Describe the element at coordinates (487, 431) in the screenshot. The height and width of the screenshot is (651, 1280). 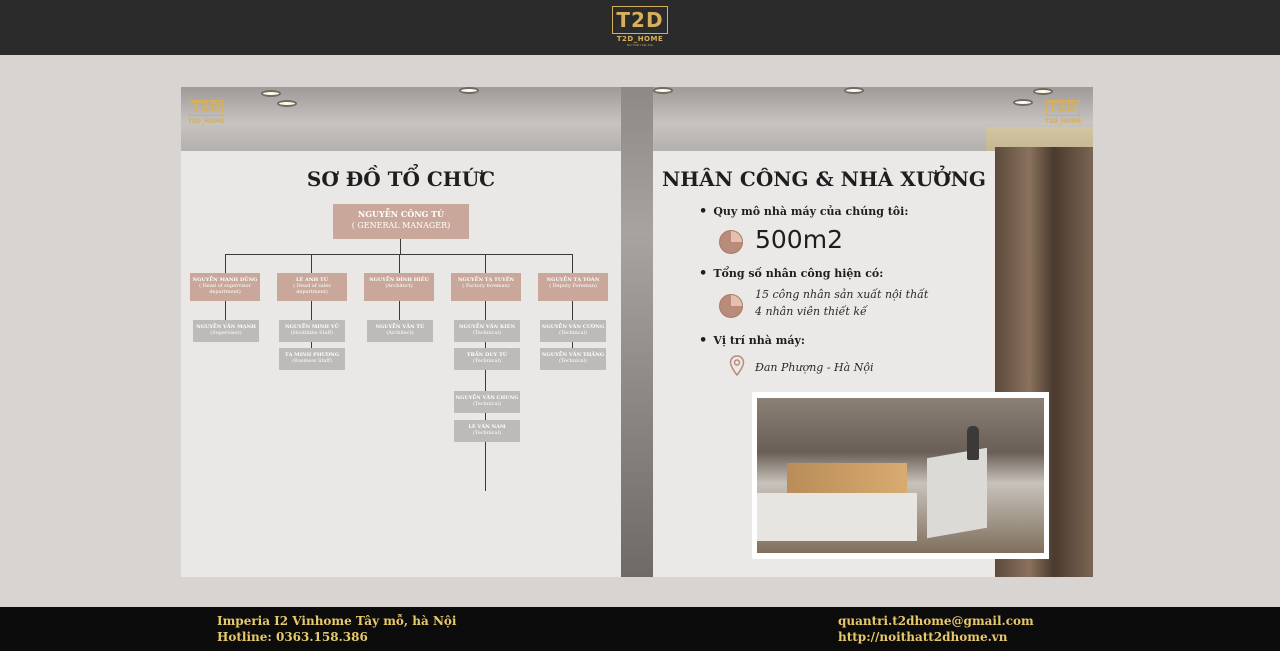
I see `staff-node: LÊ VĂN NAM (Technical)` at that location.